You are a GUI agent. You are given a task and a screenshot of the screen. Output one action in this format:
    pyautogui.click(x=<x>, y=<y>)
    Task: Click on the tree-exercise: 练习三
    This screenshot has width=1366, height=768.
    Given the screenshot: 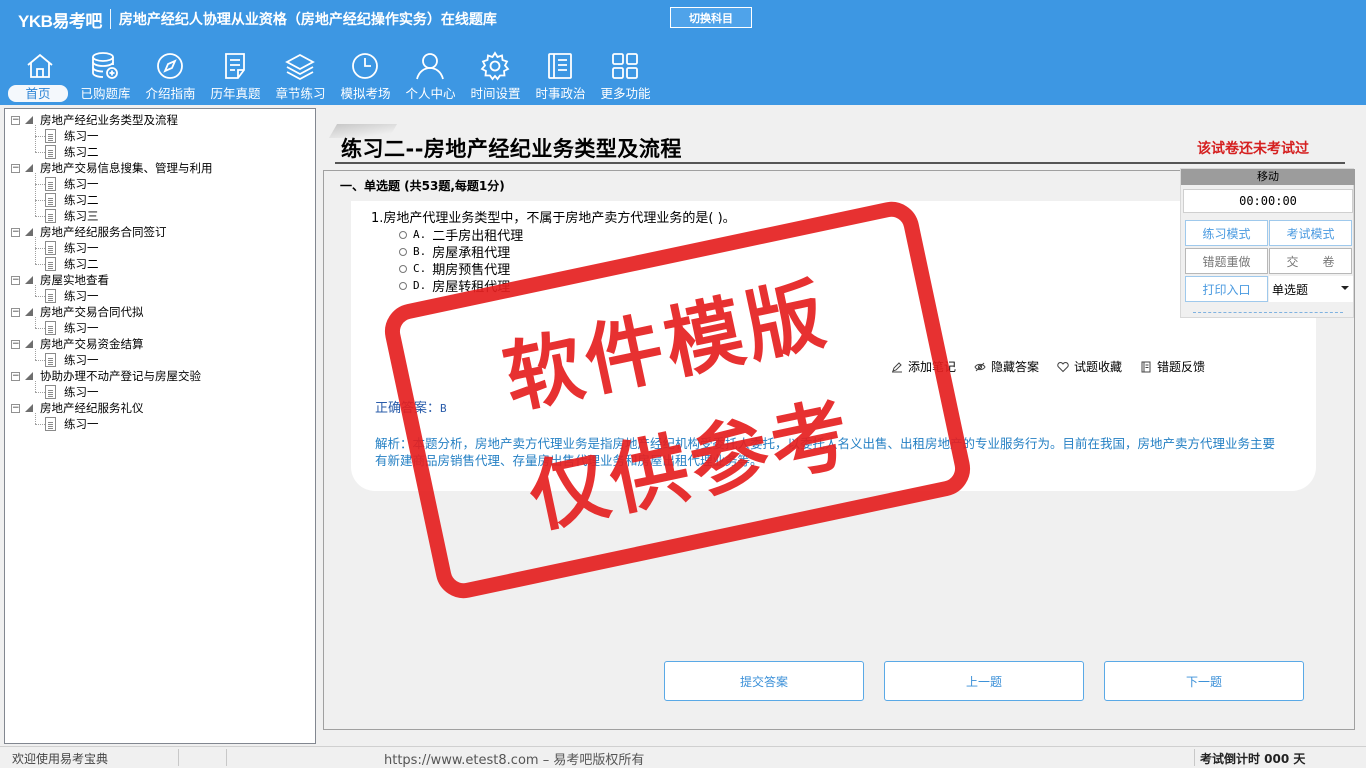 What is the action you would take?
    pyautogui.click(x=72, y=216)
    